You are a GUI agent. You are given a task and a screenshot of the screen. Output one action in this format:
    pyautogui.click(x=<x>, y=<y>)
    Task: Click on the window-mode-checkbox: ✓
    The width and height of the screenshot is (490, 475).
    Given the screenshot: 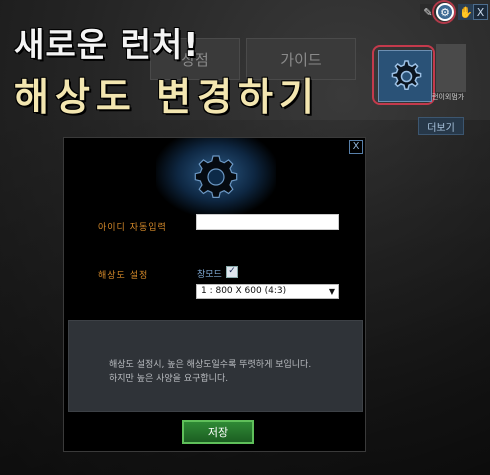 What is the action you would take?
    pyautogui.click(x=232, y=272)
    